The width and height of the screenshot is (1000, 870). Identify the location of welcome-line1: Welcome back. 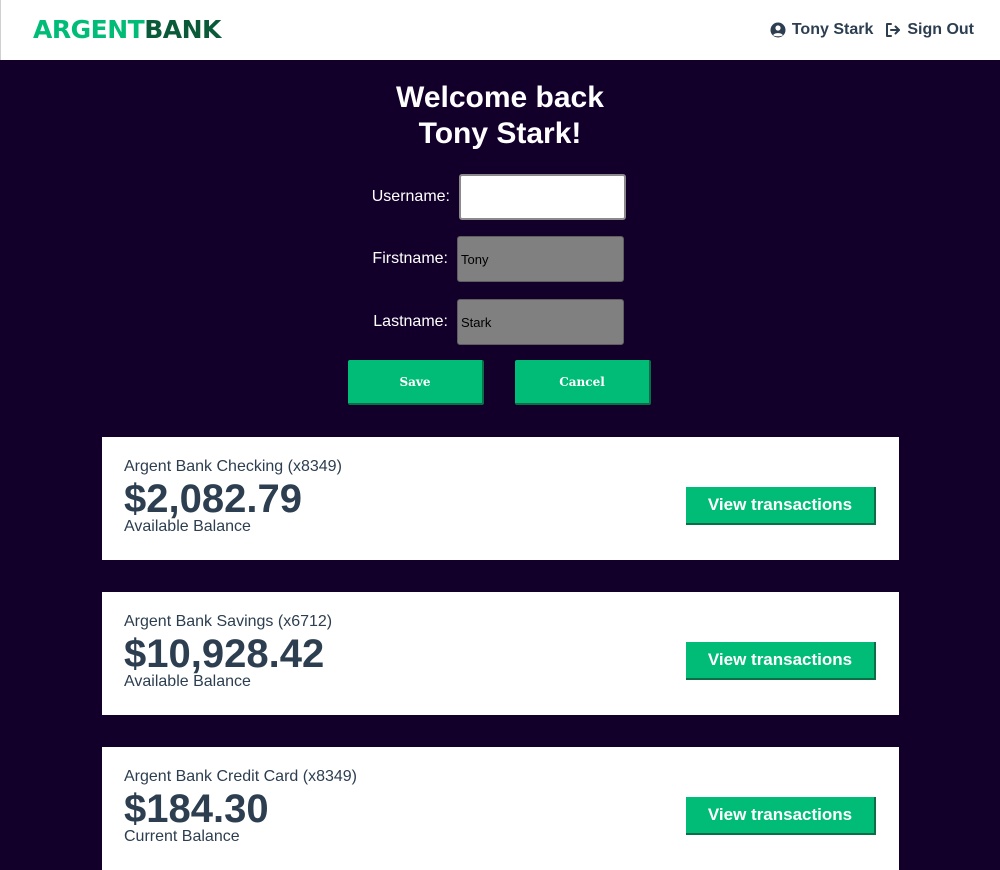
(500, 97).